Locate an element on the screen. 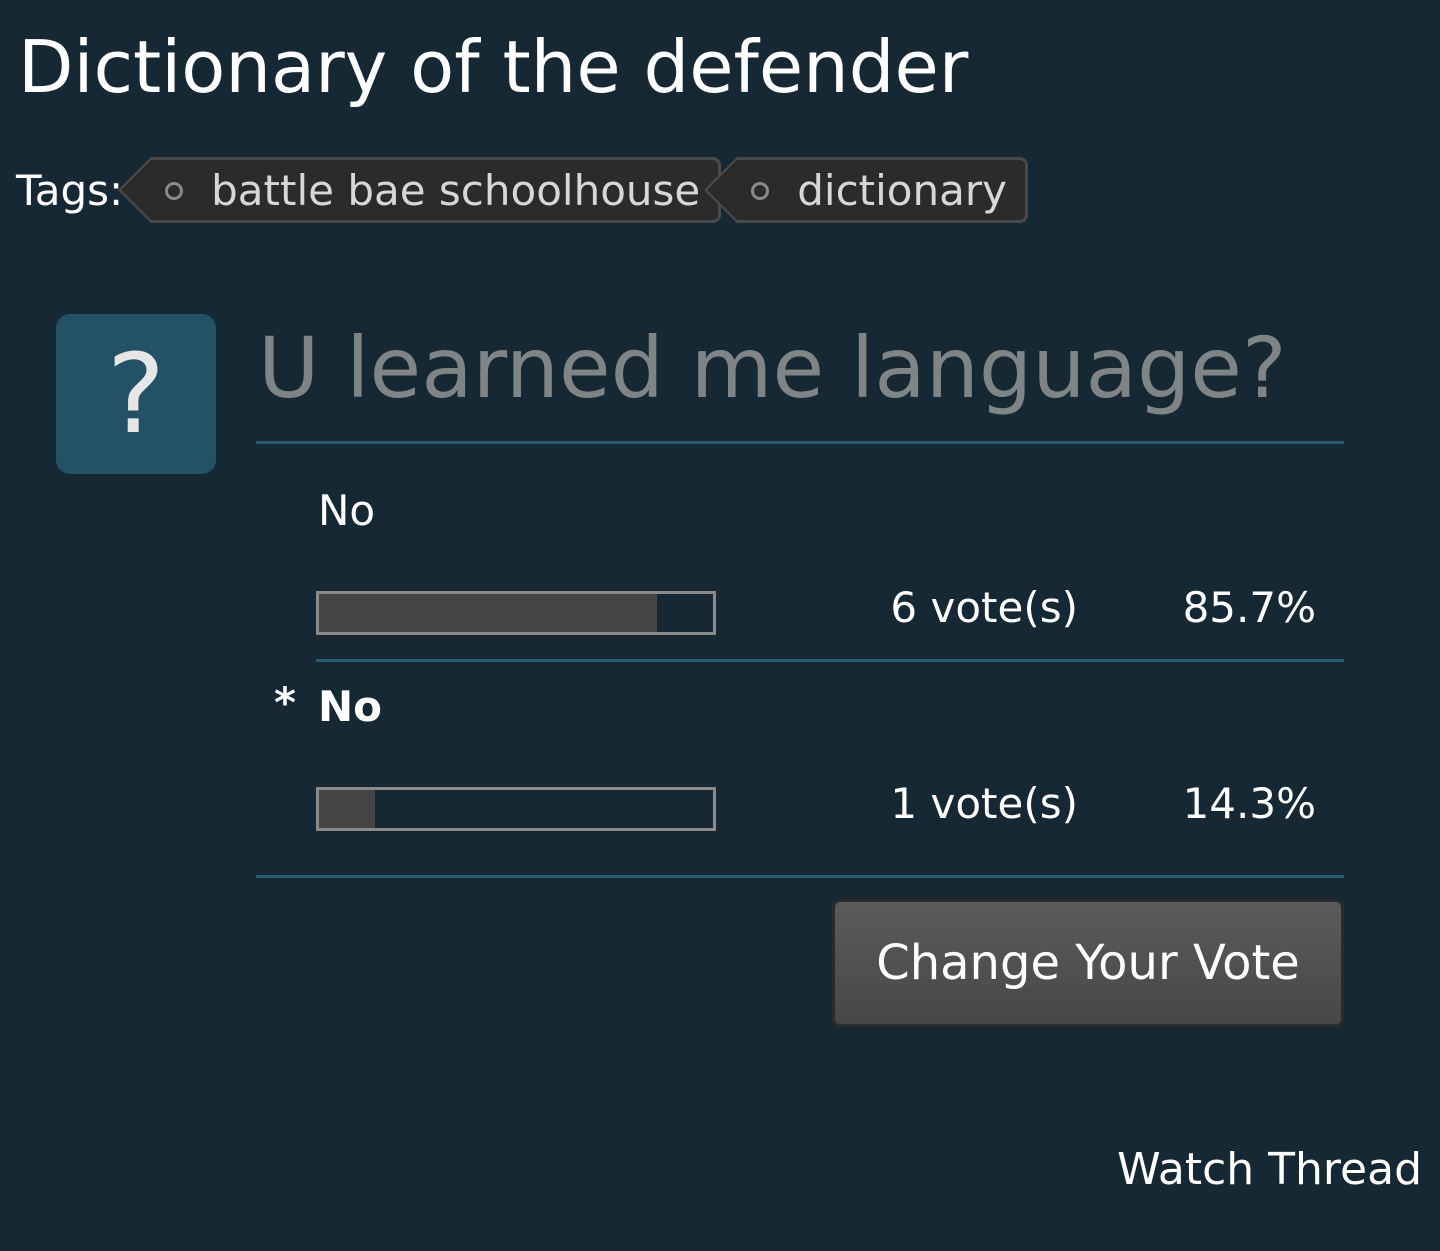  question-mark-icon: ? is located at coordinates (136, 394).